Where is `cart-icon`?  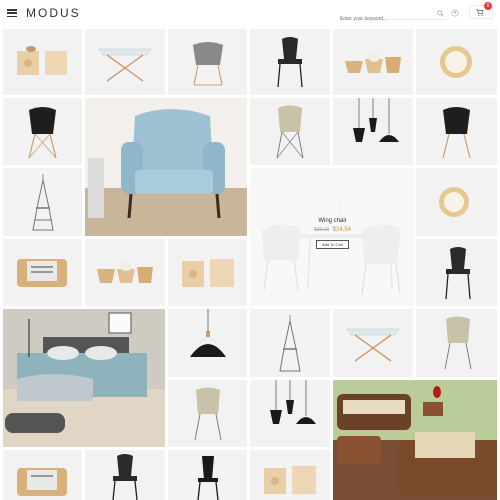
cart-icon is located at coordinates (480, 12).